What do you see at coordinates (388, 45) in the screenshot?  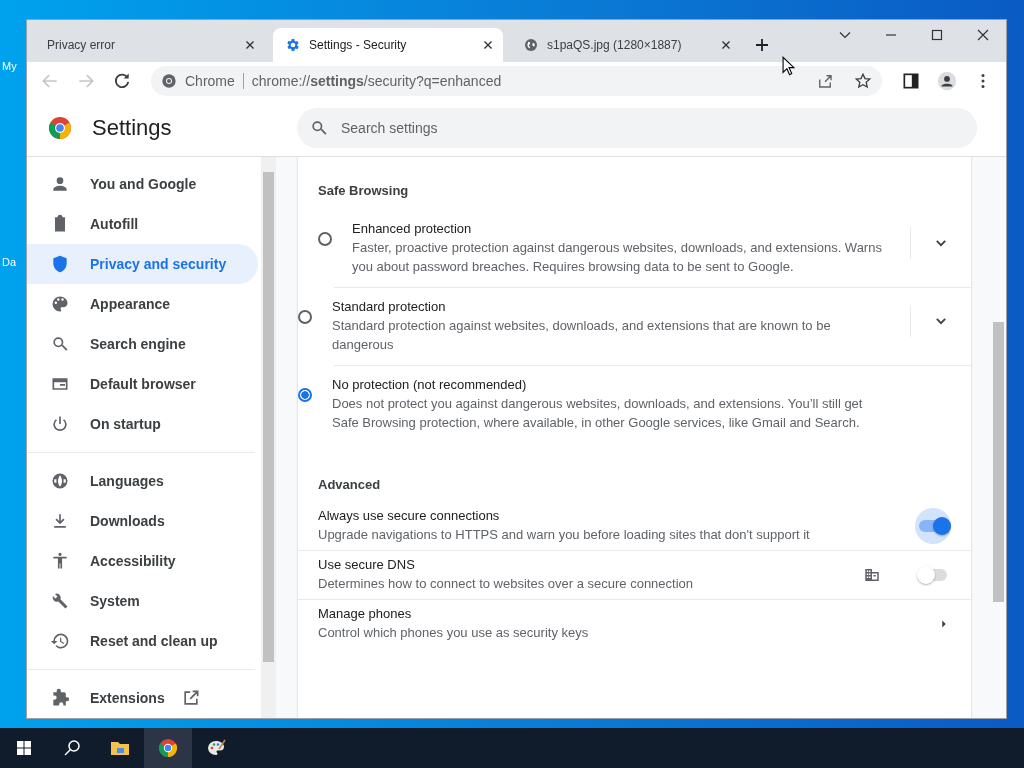 I see `browser-tab: Settings - Security` at bounding box center [388, 45].